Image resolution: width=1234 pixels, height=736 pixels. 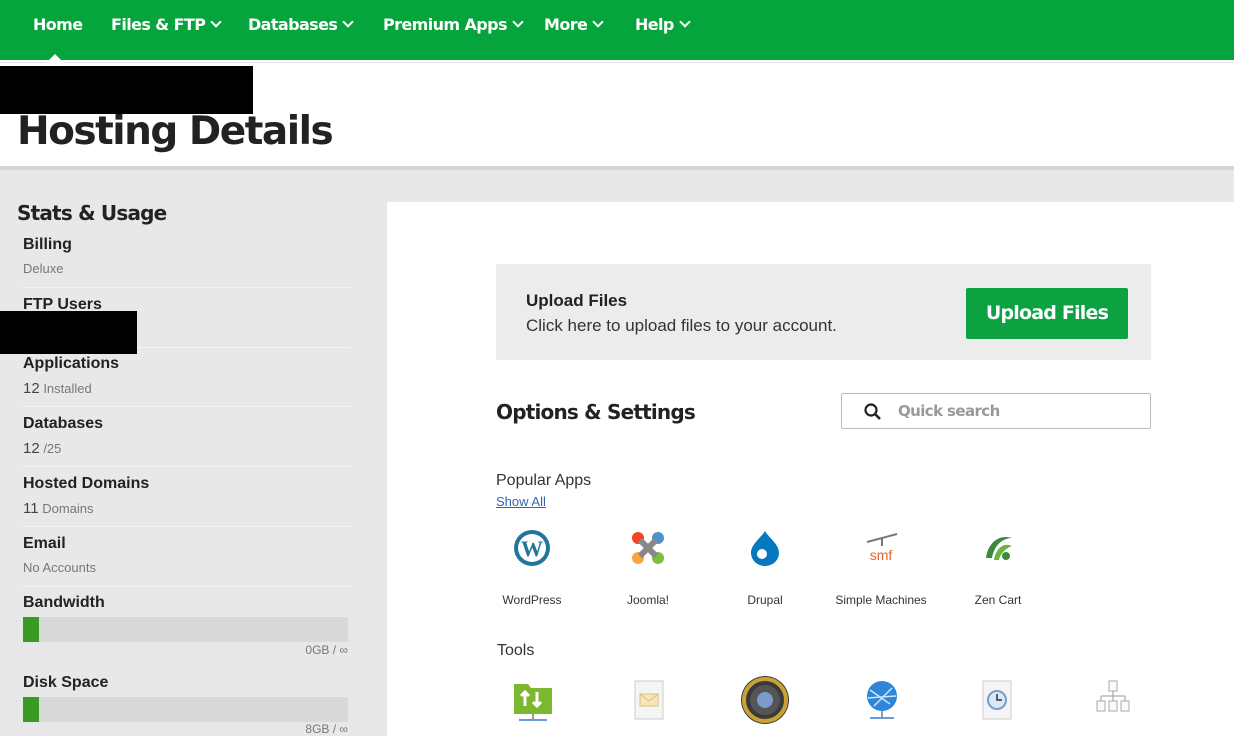 What do you see at coordinates (617, 116) in the screenshot?
I see `page-header: Hosting Details` at bounding box center [617, 116].